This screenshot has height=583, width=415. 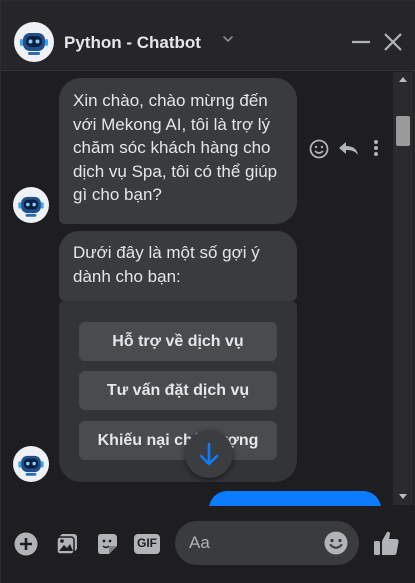 I want to click on sticker-icon, so click(x=107, y=544).